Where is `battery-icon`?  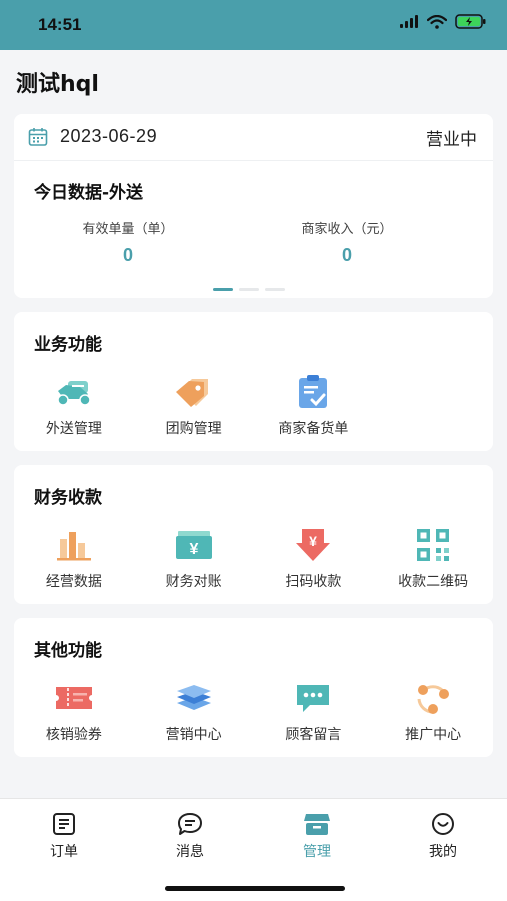
battery-icon is located at coordinates (470, 21).